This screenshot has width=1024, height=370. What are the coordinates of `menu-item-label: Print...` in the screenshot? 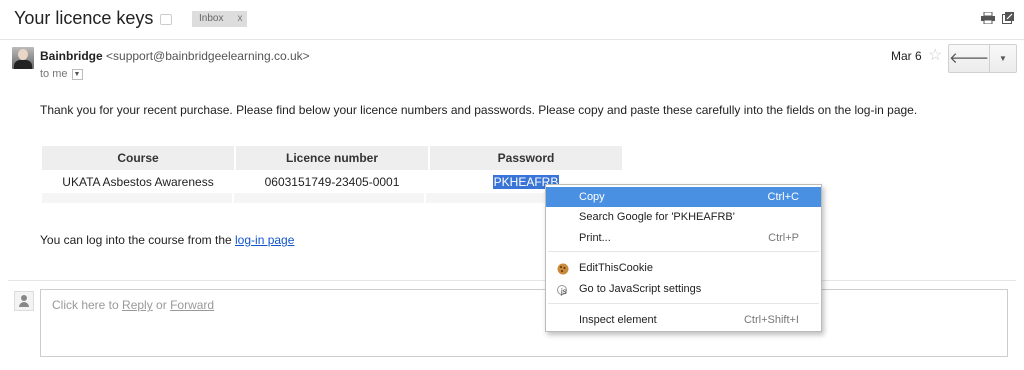 It's located at (595, 238).